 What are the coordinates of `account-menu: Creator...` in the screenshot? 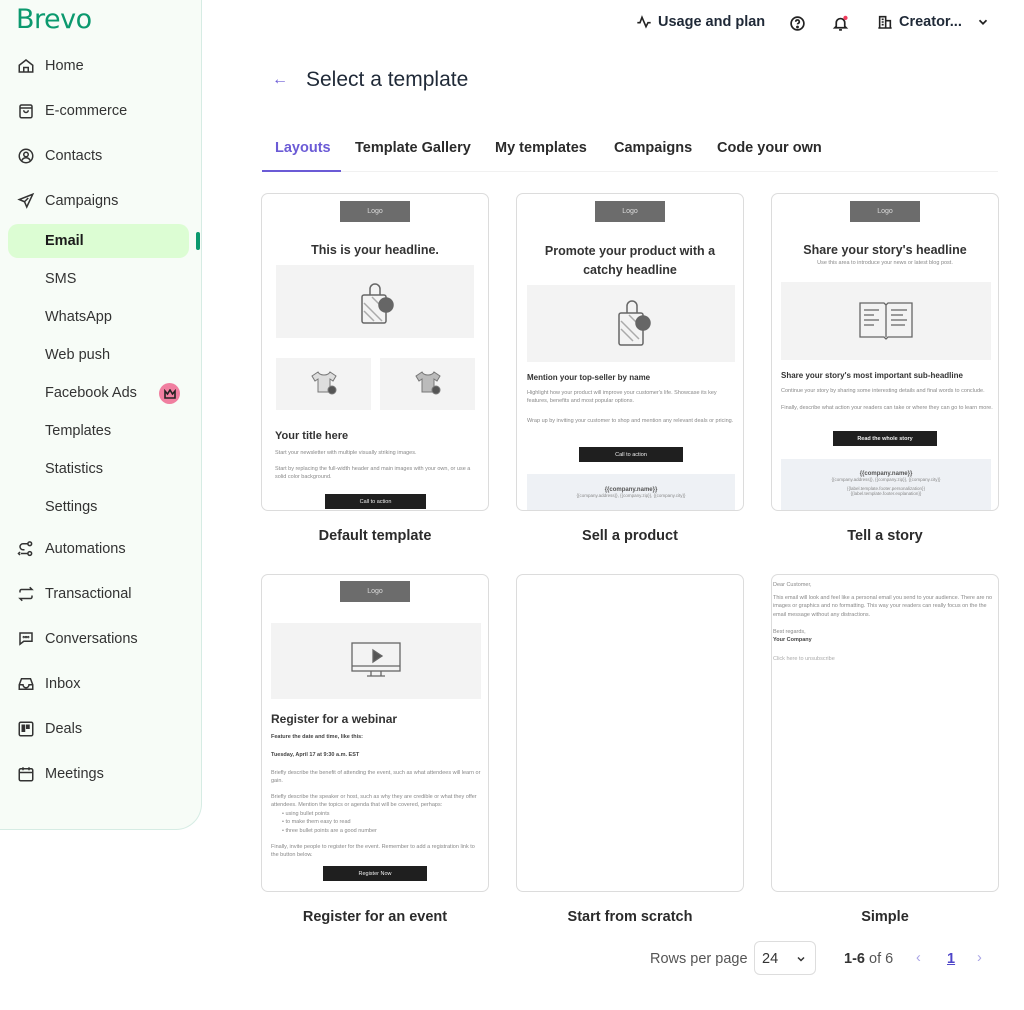 It's located at (933, 22).